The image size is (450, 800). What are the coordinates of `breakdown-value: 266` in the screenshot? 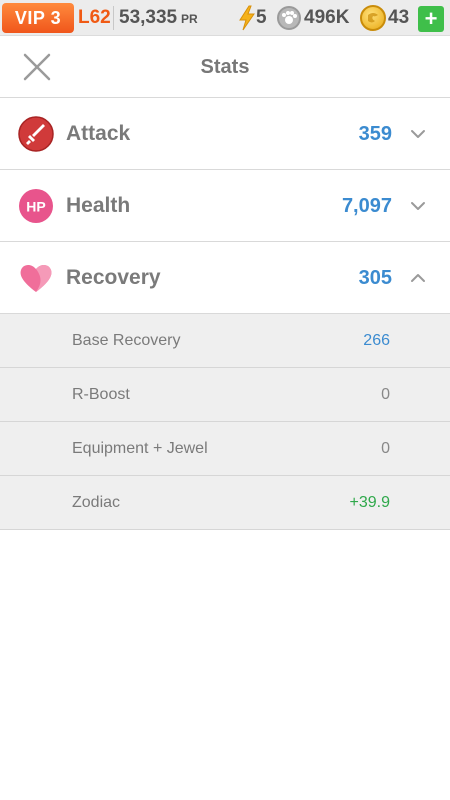 It's located at (376, 340).